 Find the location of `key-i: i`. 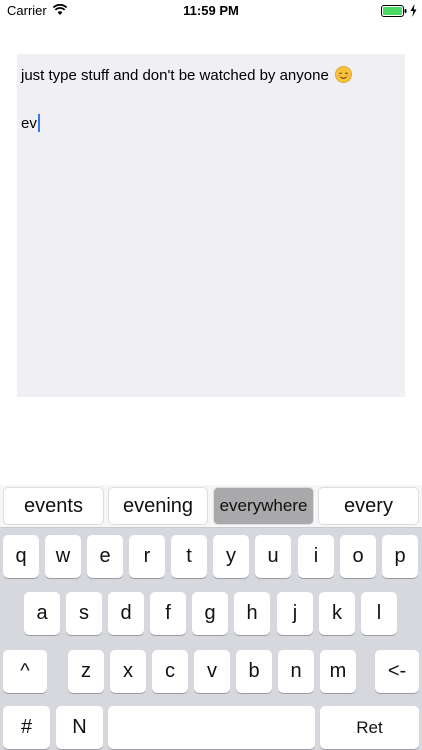

key-i: i is located at coordinates (316, 556).